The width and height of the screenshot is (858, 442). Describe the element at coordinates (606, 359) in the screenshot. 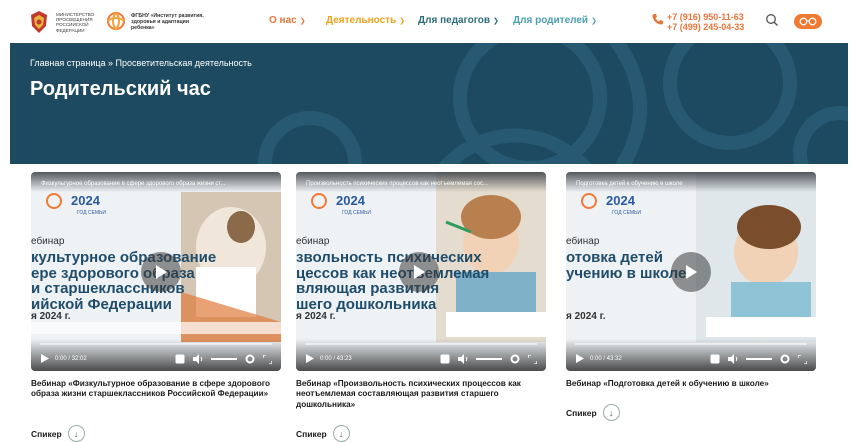

I see `video-time: 0:00 / 43:32` at that location.